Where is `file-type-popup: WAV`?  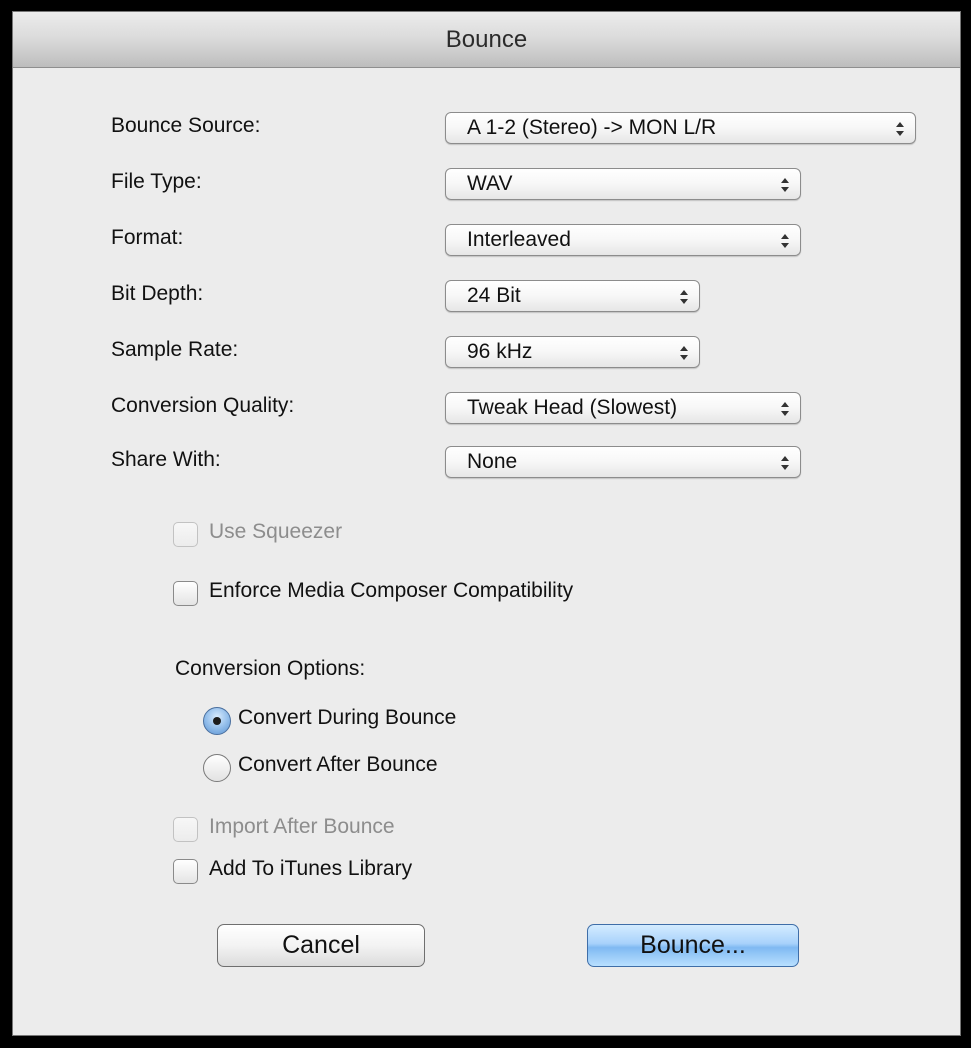
file-type-popup: WAV is located at coordinates (623, 184).